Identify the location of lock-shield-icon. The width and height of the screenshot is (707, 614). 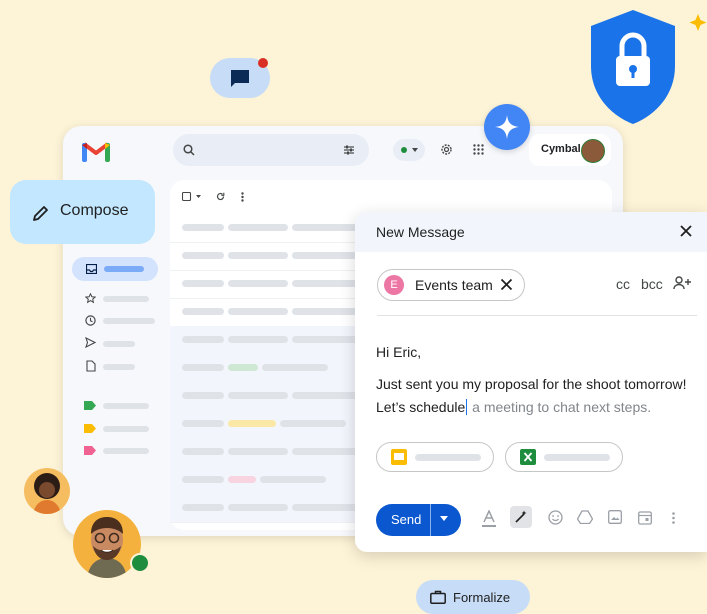
(649, 67).